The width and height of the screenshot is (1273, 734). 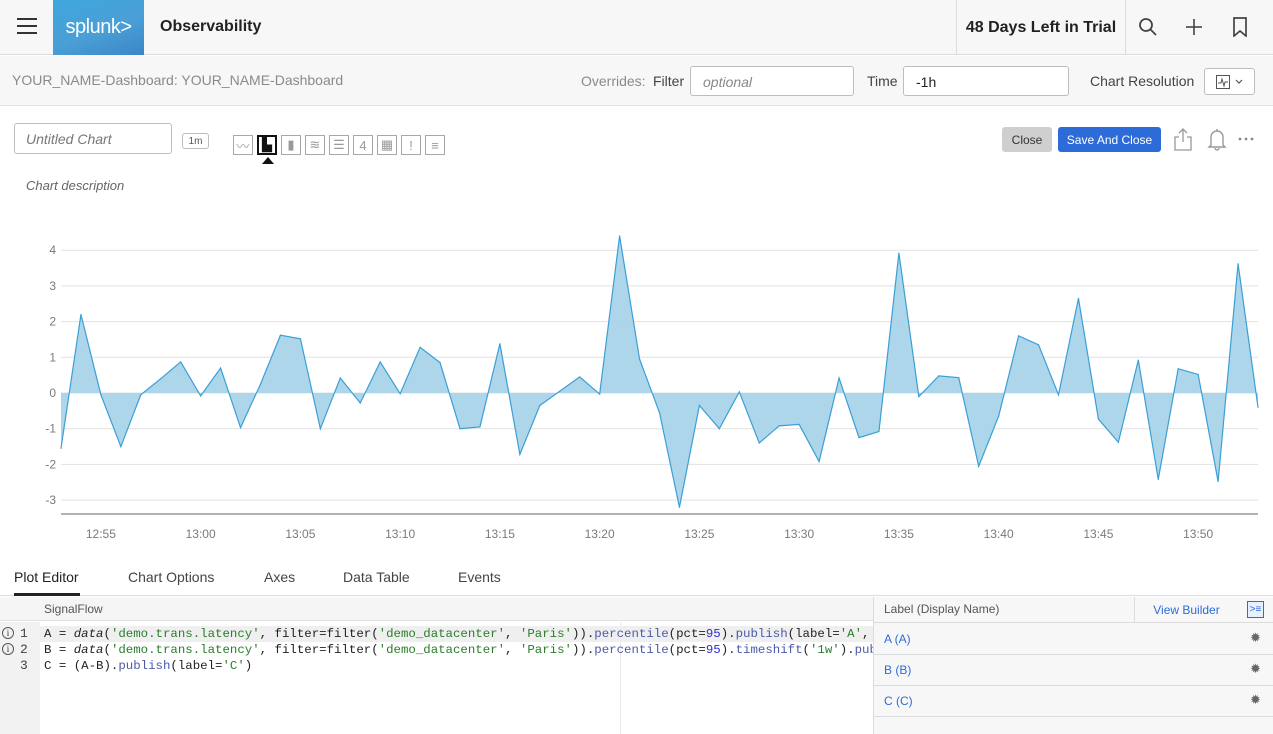 What do you see at coordinates (171, 577) in the screenshot?
I see `tab-chart-options: Chart Options` at bounding box center [171, 577].